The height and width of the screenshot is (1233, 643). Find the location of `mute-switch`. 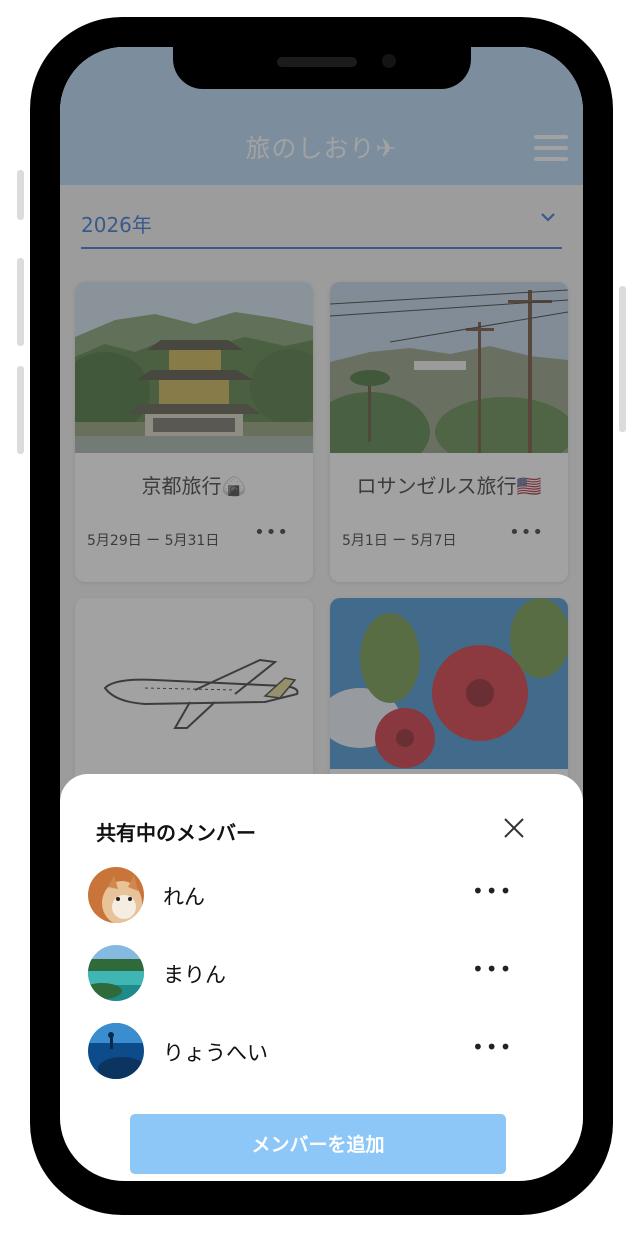

mute-switch is located at coordinates (20, 195).